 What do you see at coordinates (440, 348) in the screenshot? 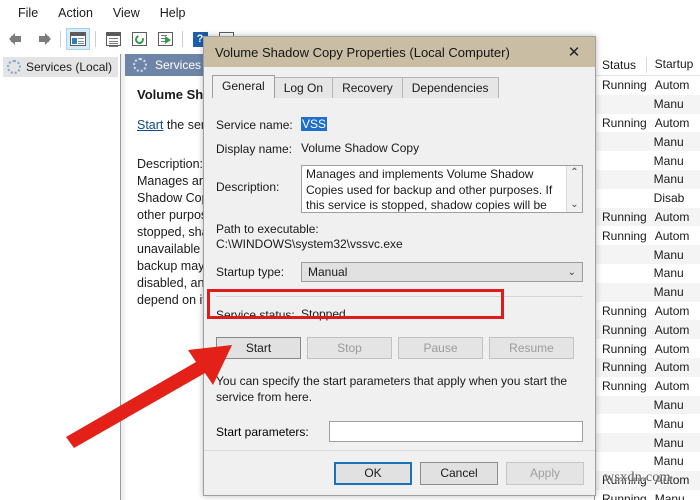
I see `pause-button: Pause` at bounding box center [440, 348].